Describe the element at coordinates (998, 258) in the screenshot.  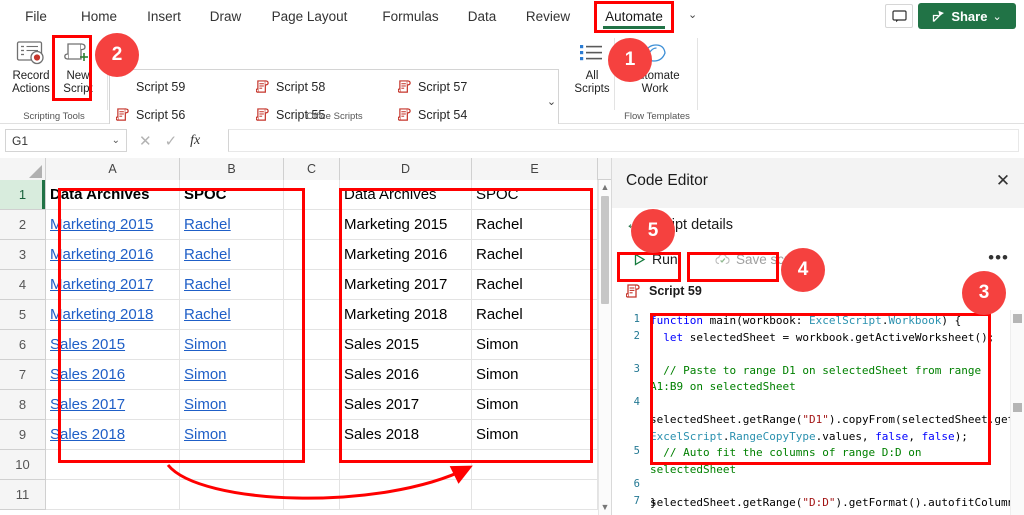
I see `more-options-icon: •••` at that location.